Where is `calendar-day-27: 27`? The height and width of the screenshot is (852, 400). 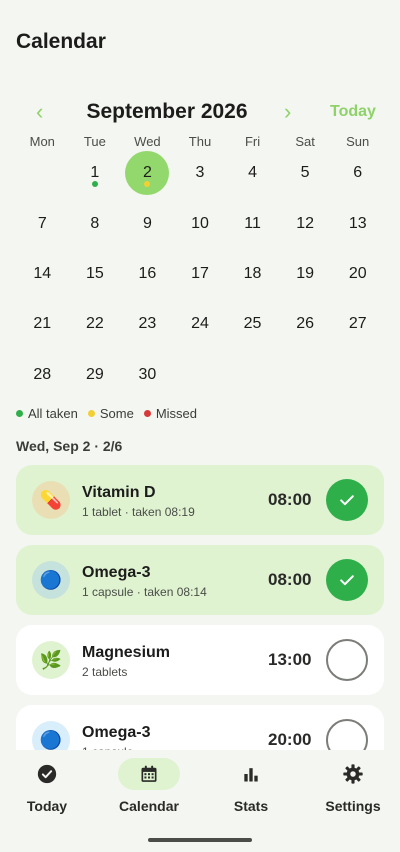 calendar-day-27: 27 is located at coordinates (357, 324).